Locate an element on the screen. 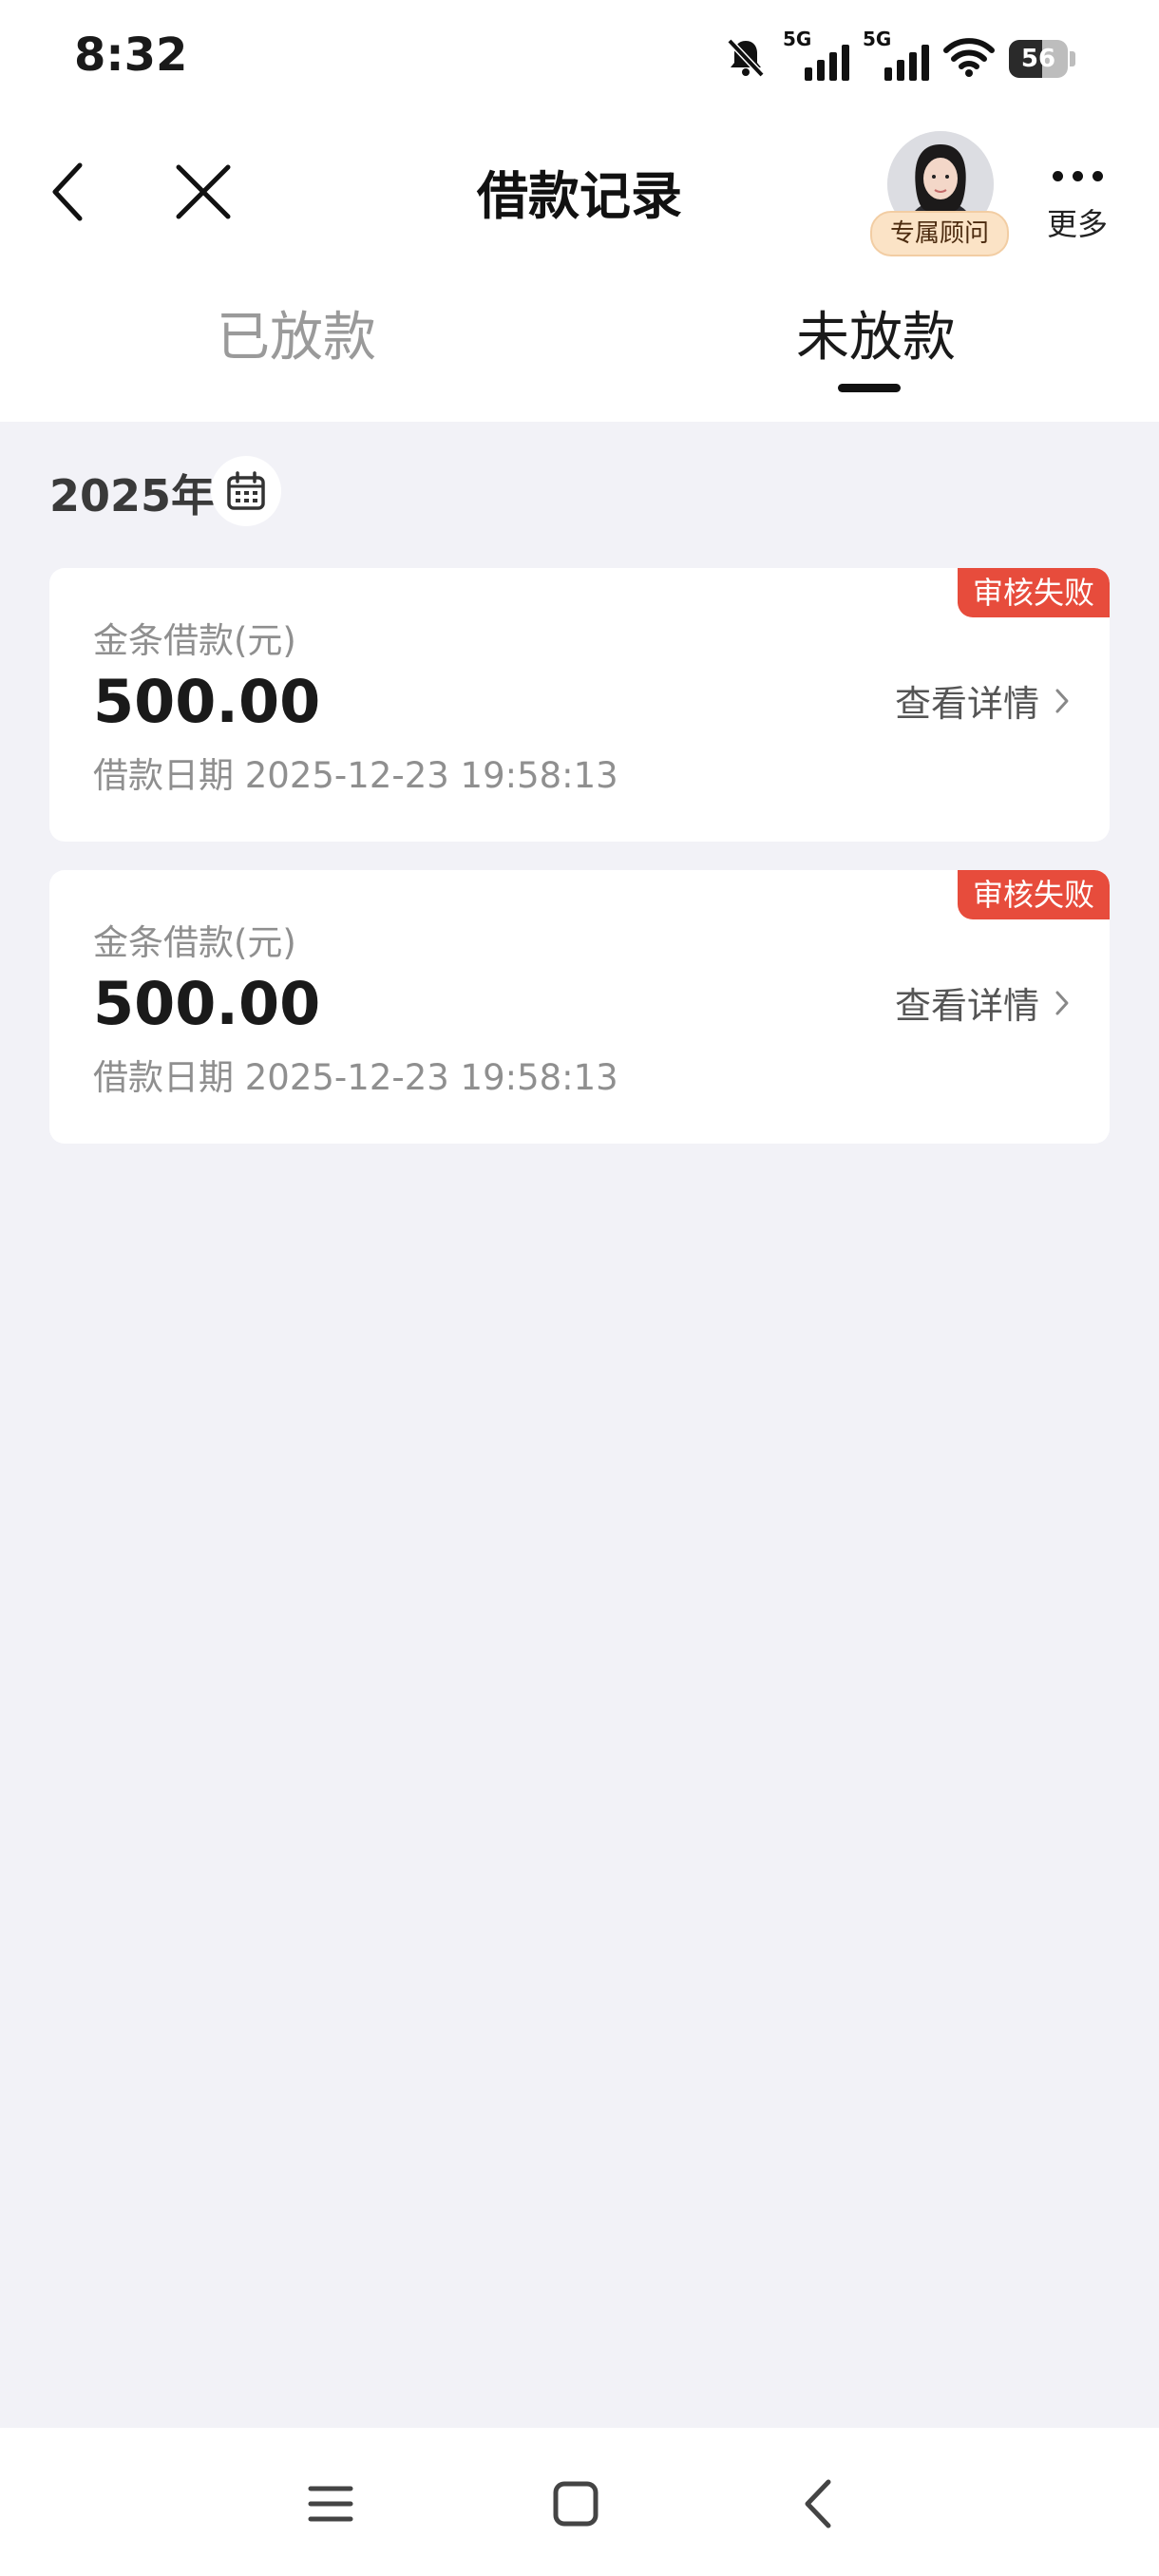 Image resolution: width=1159 pixels, height=2576 pixels. battery-level: 56 is located at coordinates (1038, 59).